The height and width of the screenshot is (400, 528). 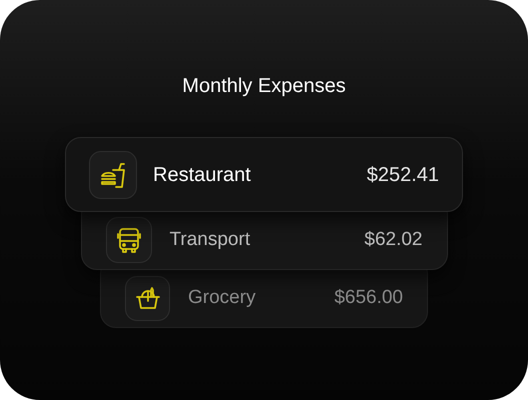 What do you see at coordinates (402, 175) in the screenshot?
I see `expense-amount: $252.41` at bounding box center [402, 175].